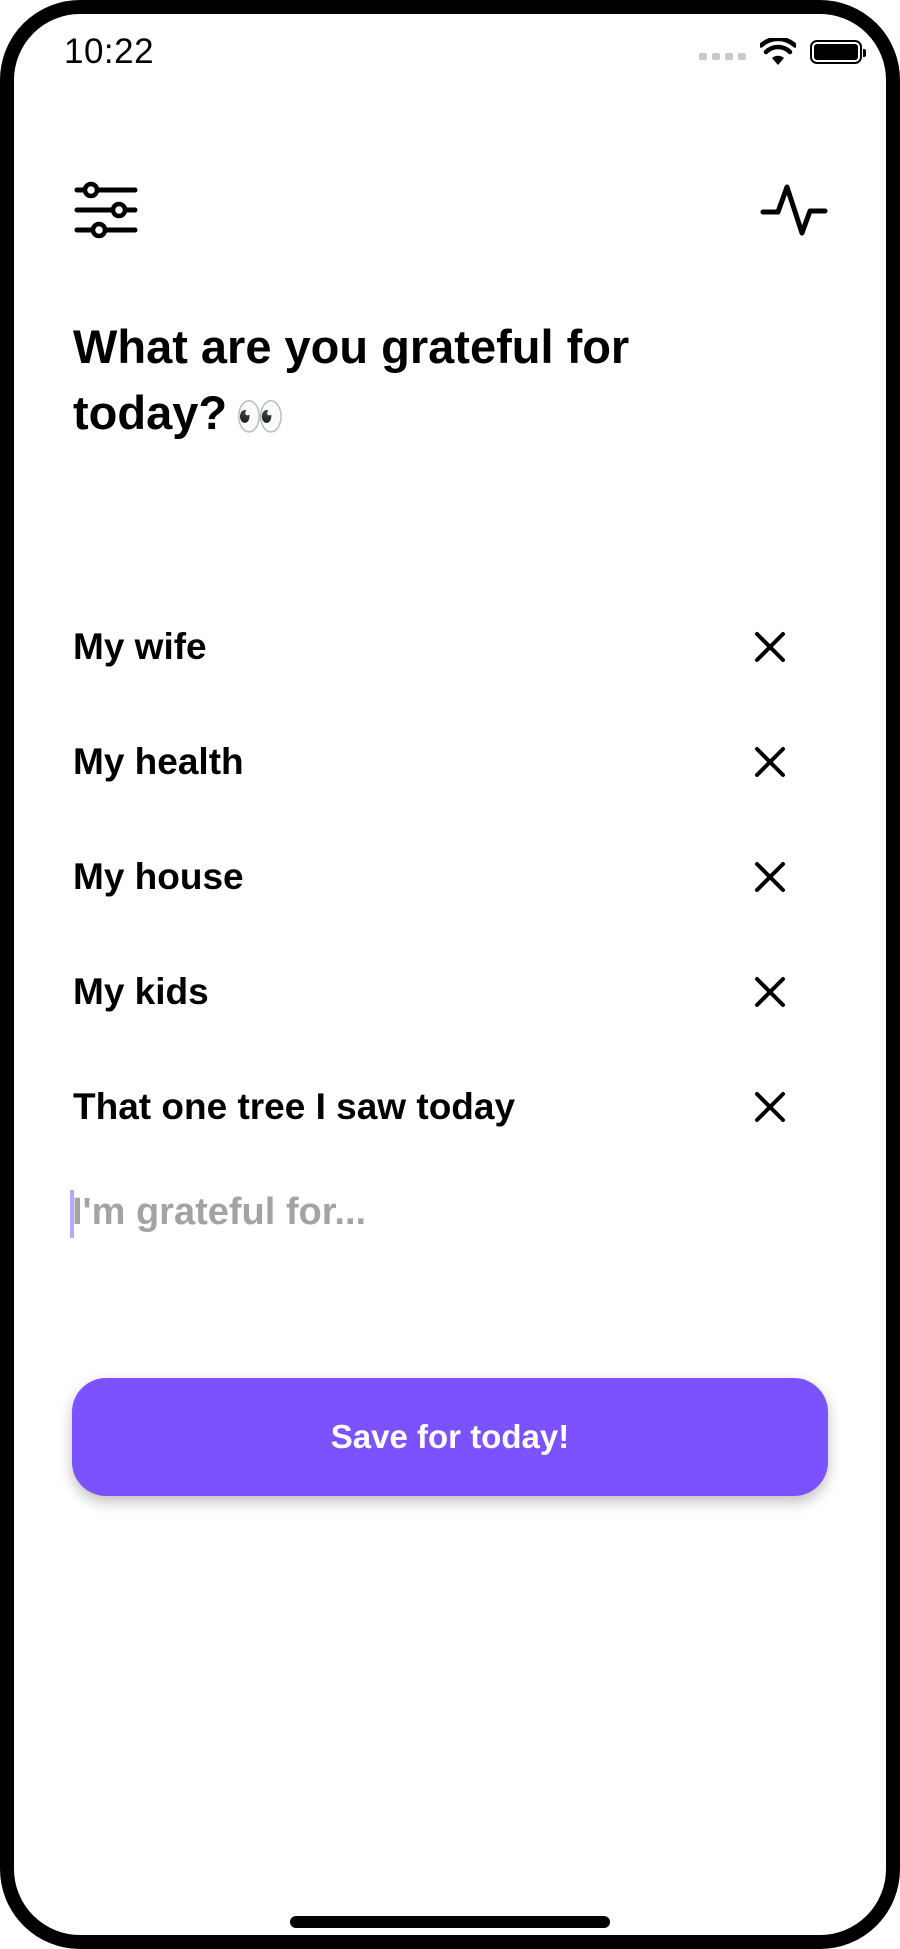 Image resolution: width=900 pixels, height=1949 pixels. What do you see at coordinates (433, 784) in the screenshot?
I see `list-item: My health` at bounding box center [433, 784].